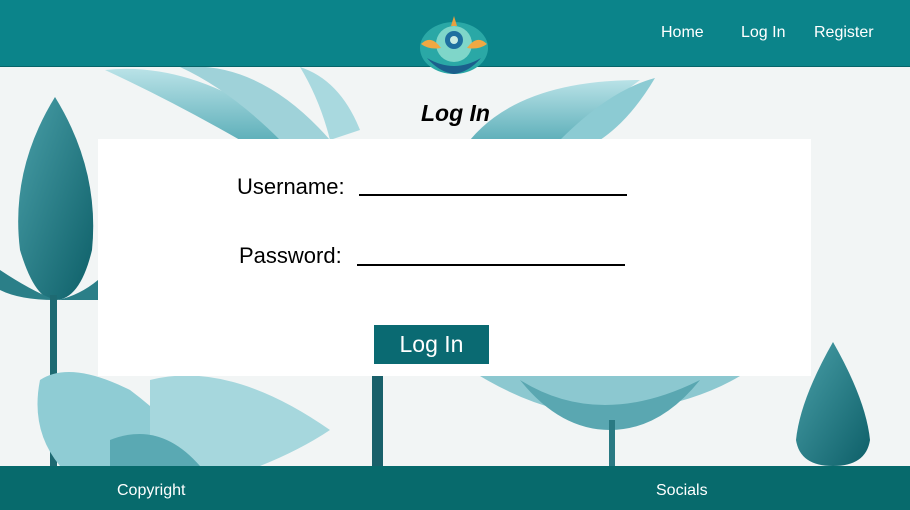 The image size is (910, 510). What do you see at coordinates (454, 46) in the screenshot?
I see `lotus-meditation-logo-icon` at bounding box center [454, 46].